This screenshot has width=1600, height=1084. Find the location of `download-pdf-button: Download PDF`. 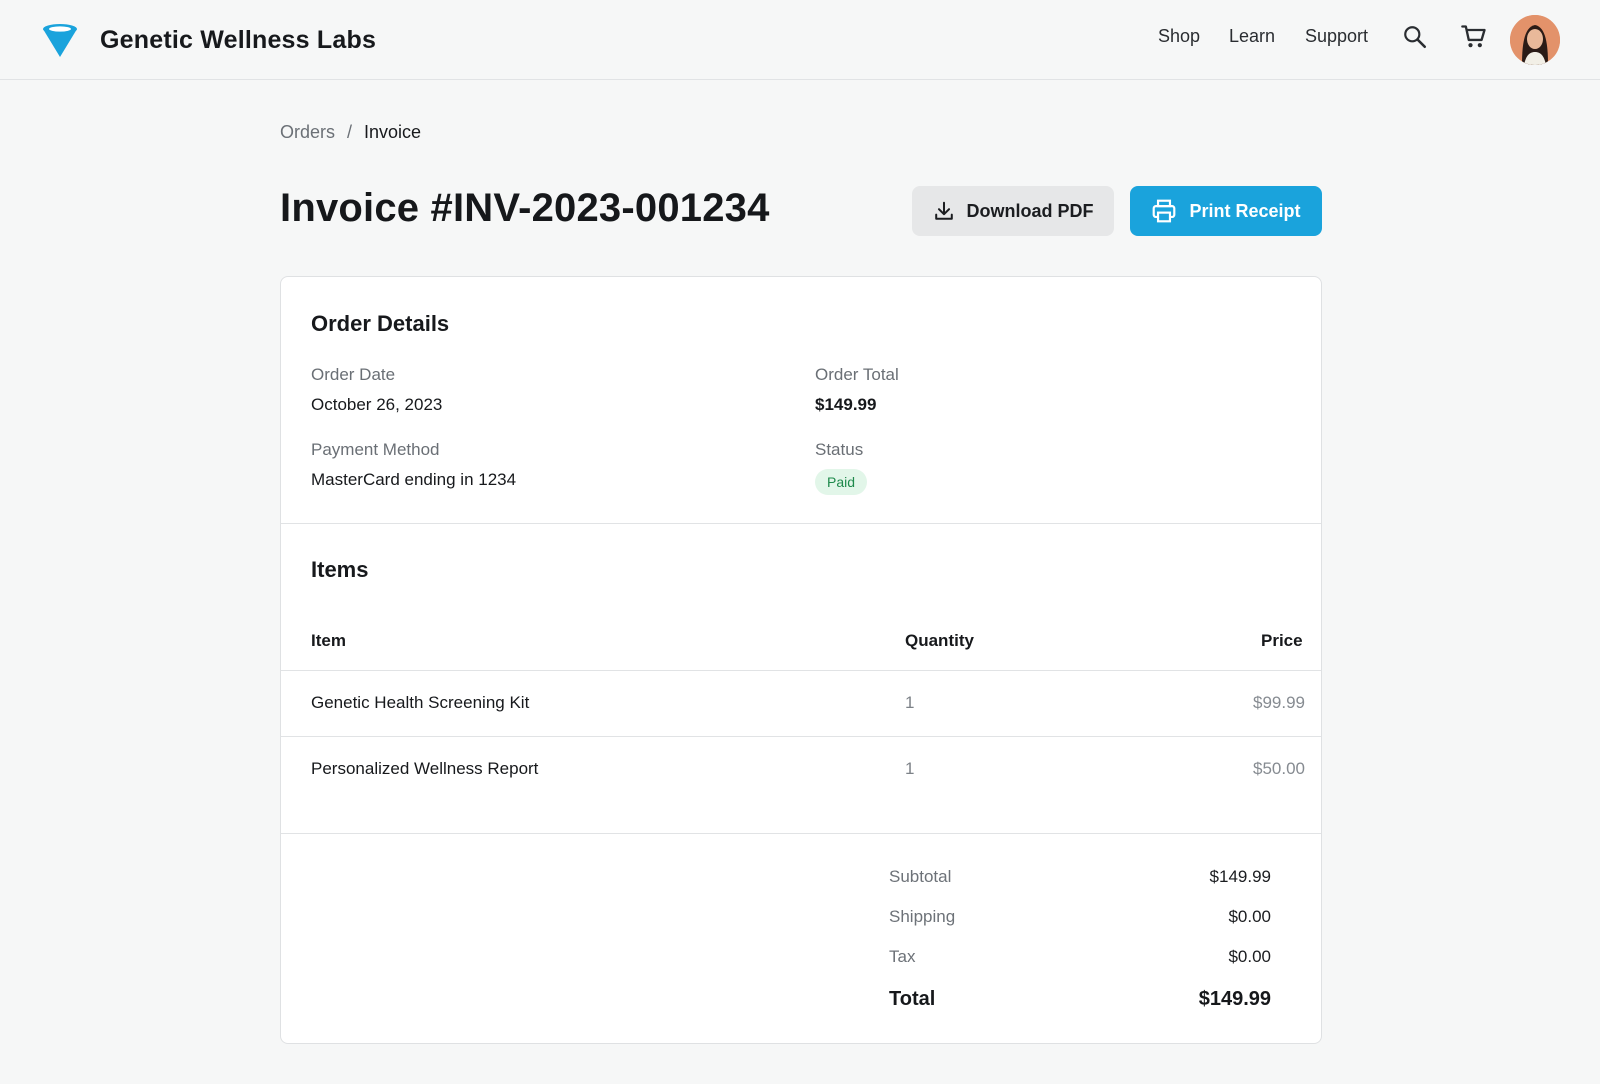

download-pdf-button: Download PDF is located at coordinates (1013, 211).